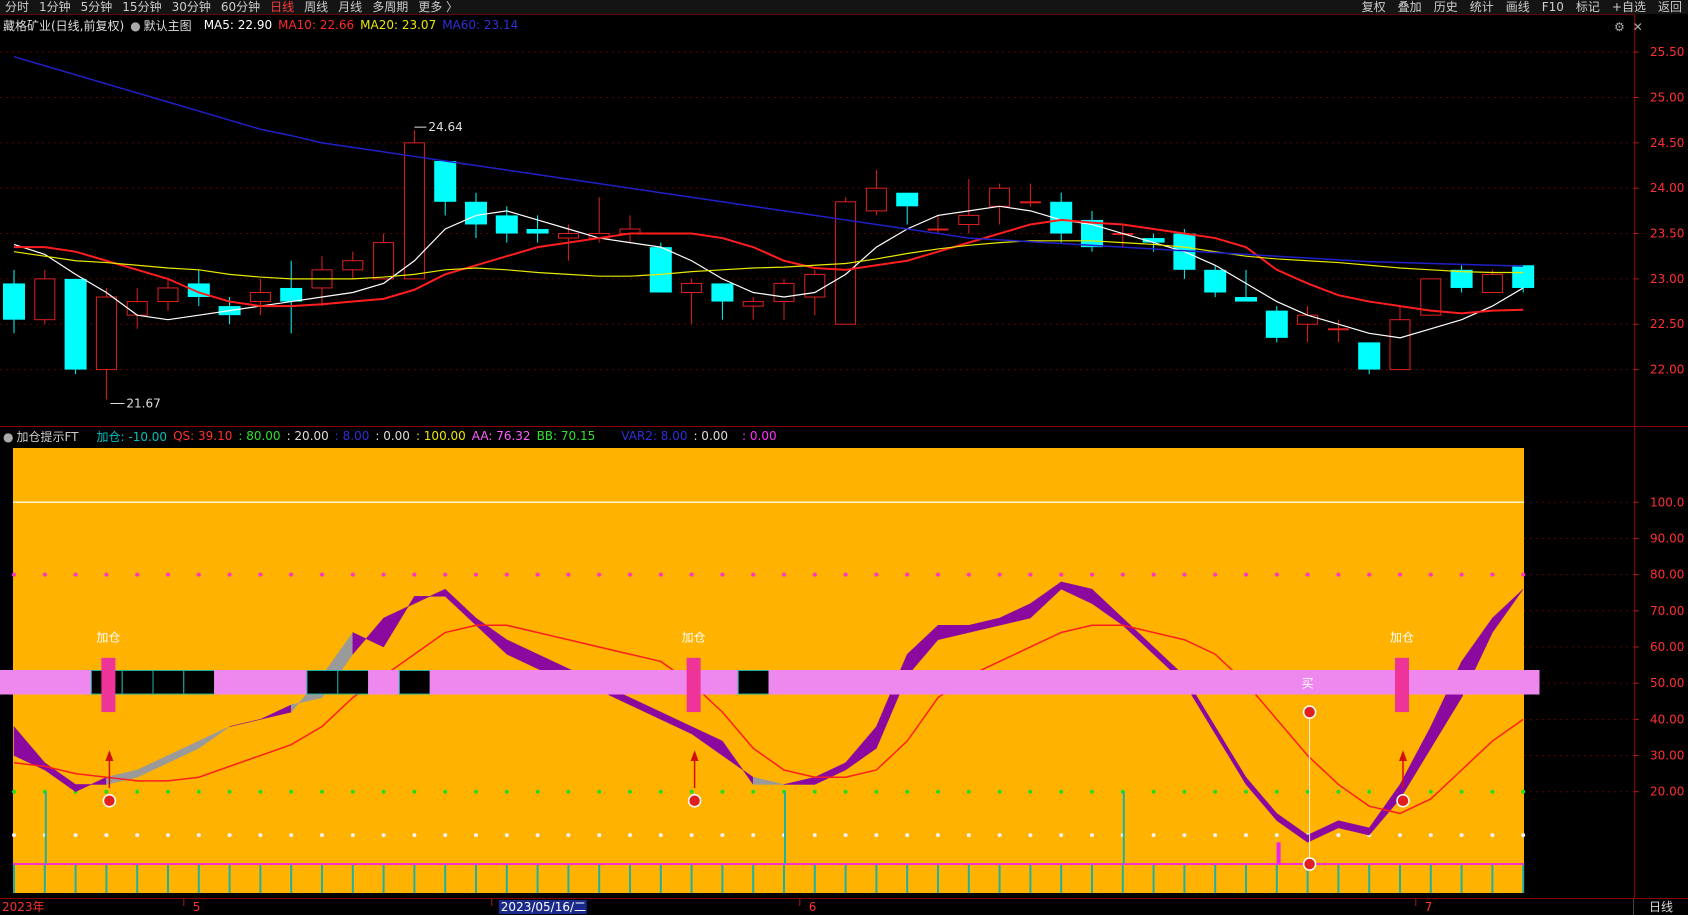 The height and width of the screenshot is (915, 1688). I want to click on ind-y-tick-label-7: 30.00, so click(1667, 756).